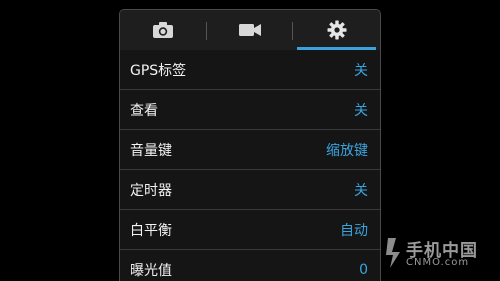 The height and width of the screenshot is (281, 500). What do you see at coordinates (250, 265) in the screenshot?
I see `setting-row-exposure: 曝光值 0` at bounding box center [250, 265].